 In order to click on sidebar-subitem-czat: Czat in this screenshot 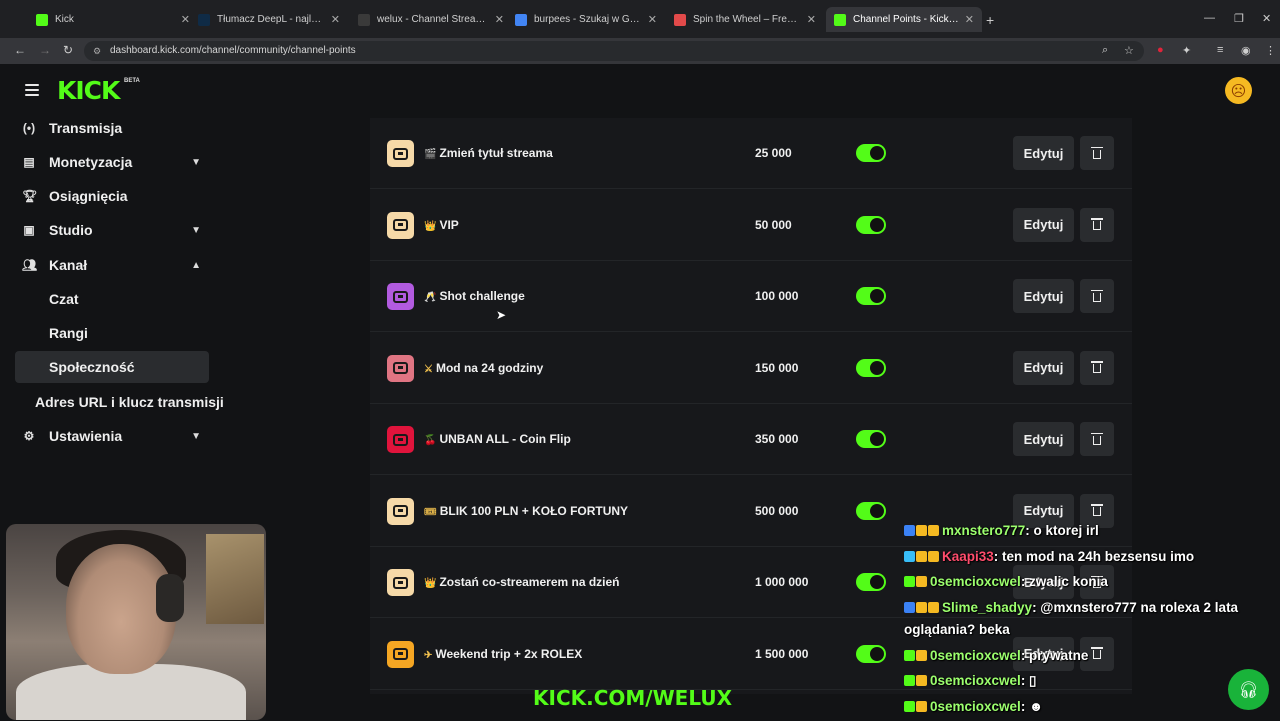, I will do `click(112, 299)`.